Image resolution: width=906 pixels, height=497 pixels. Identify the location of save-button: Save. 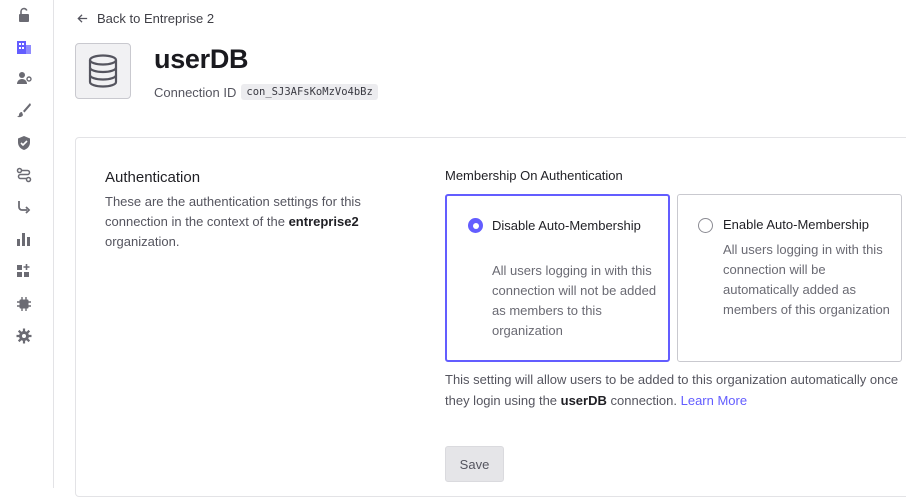
(474, 464).